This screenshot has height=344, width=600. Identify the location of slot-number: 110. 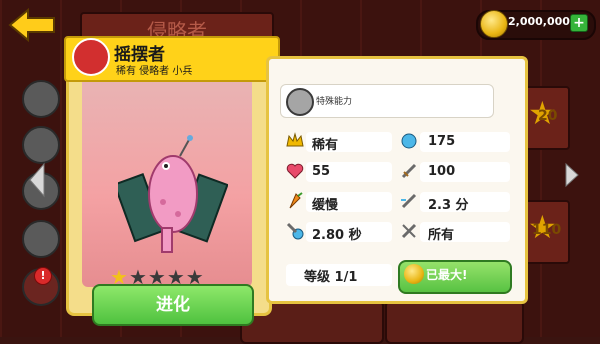
(547, 230).